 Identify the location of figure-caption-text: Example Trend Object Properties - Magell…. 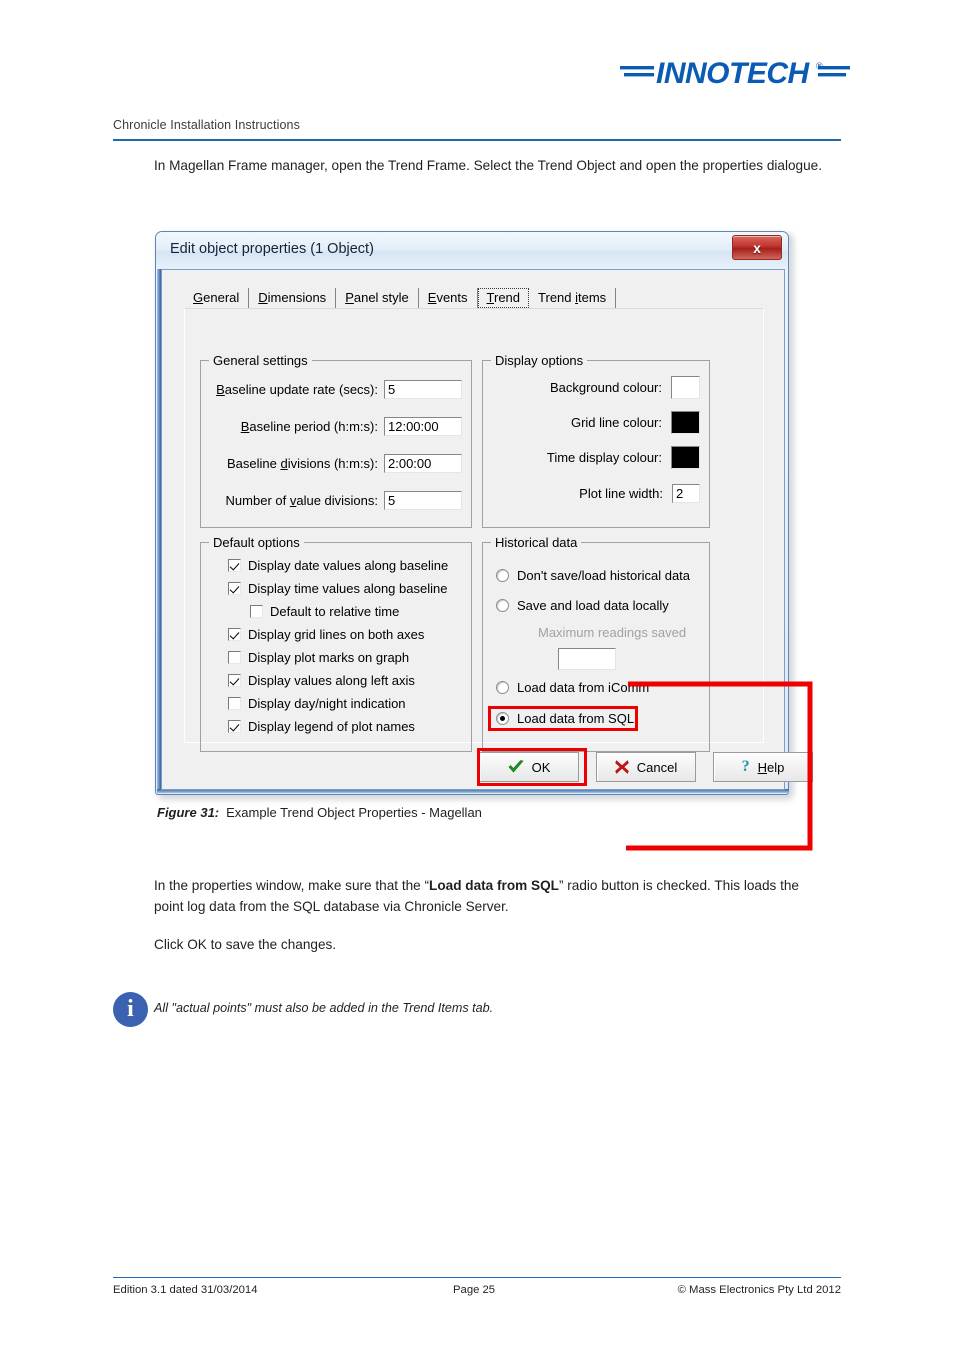
(354, 812).